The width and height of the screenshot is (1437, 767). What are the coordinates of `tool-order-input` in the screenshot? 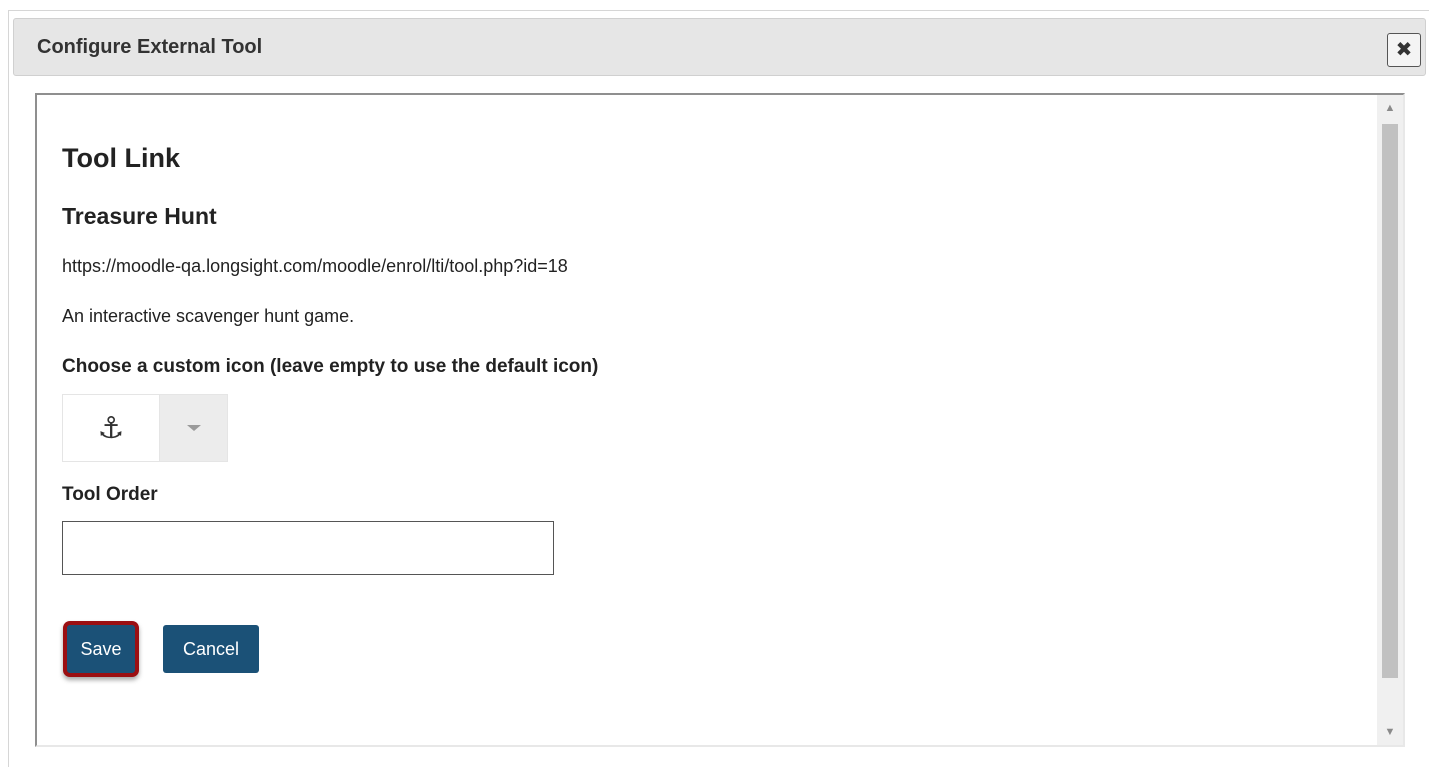 It's located at (308, 548).